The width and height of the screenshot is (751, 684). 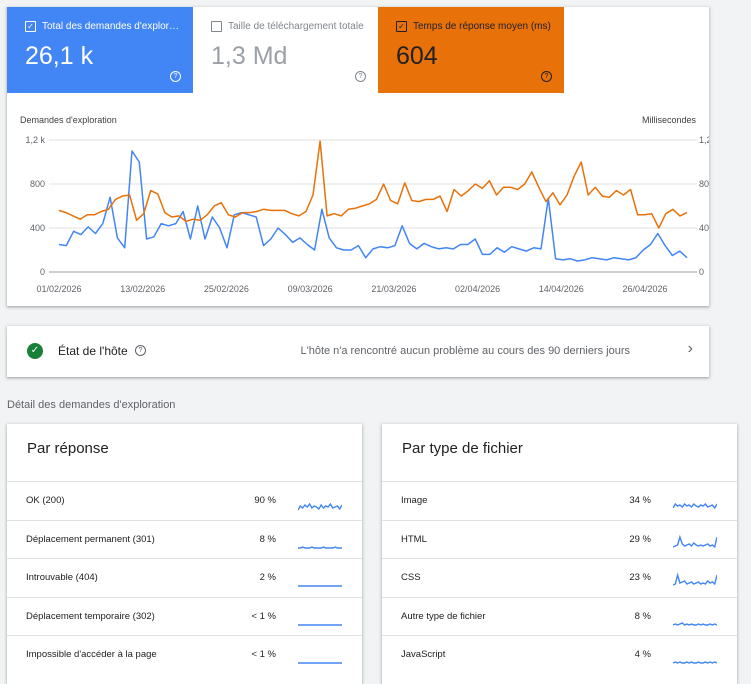 I want to click on breakdown-row-label: OK (200), so click(x=45, y=500).